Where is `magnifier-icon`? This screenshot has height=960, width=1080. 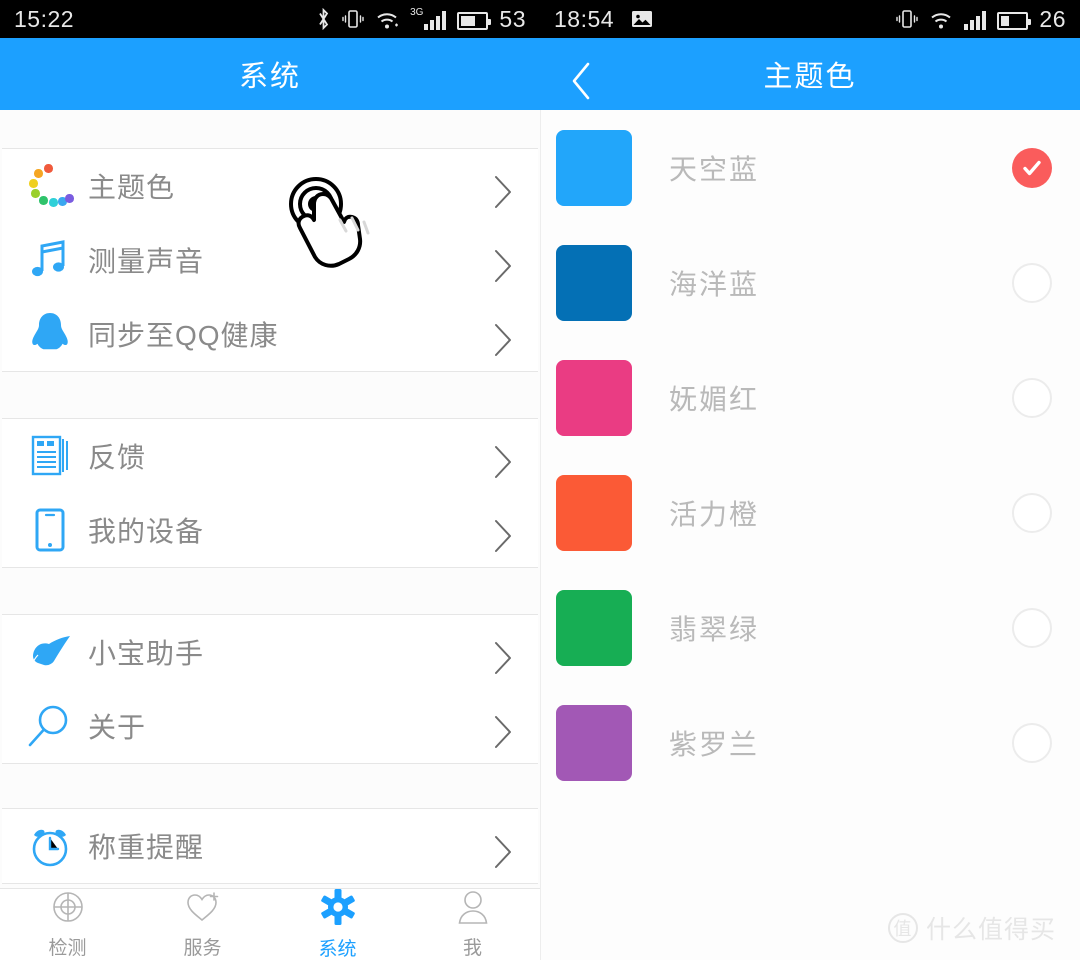
magnifier-icon is located at coordinates (50, 726).